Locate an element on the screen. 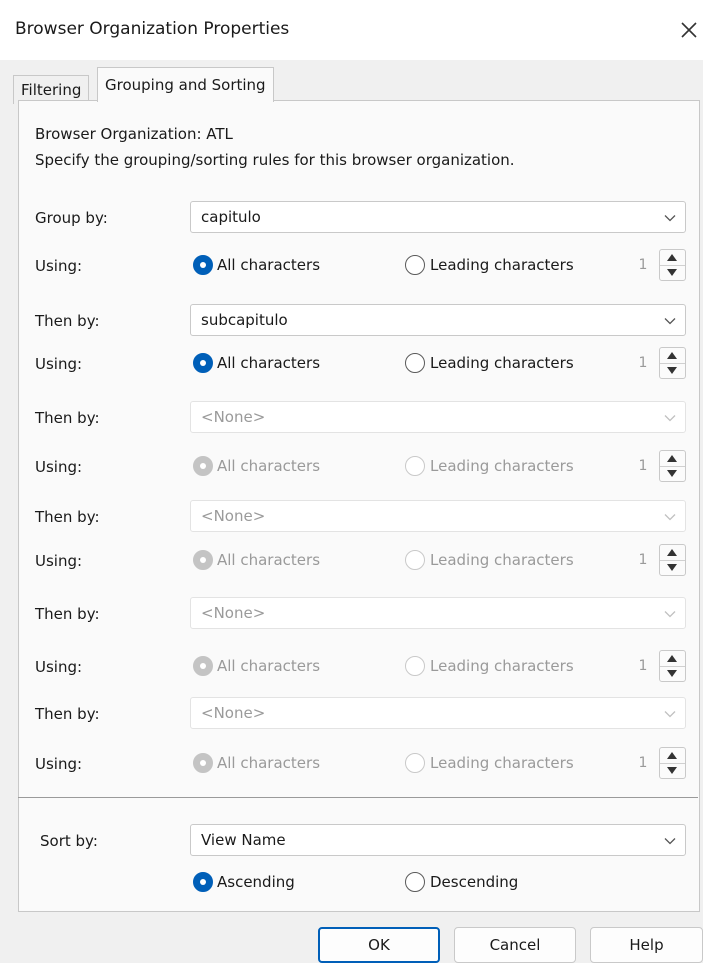 This screenshot has width=703, height=963. descending-label: Descending is located at coordinates (474, 882).